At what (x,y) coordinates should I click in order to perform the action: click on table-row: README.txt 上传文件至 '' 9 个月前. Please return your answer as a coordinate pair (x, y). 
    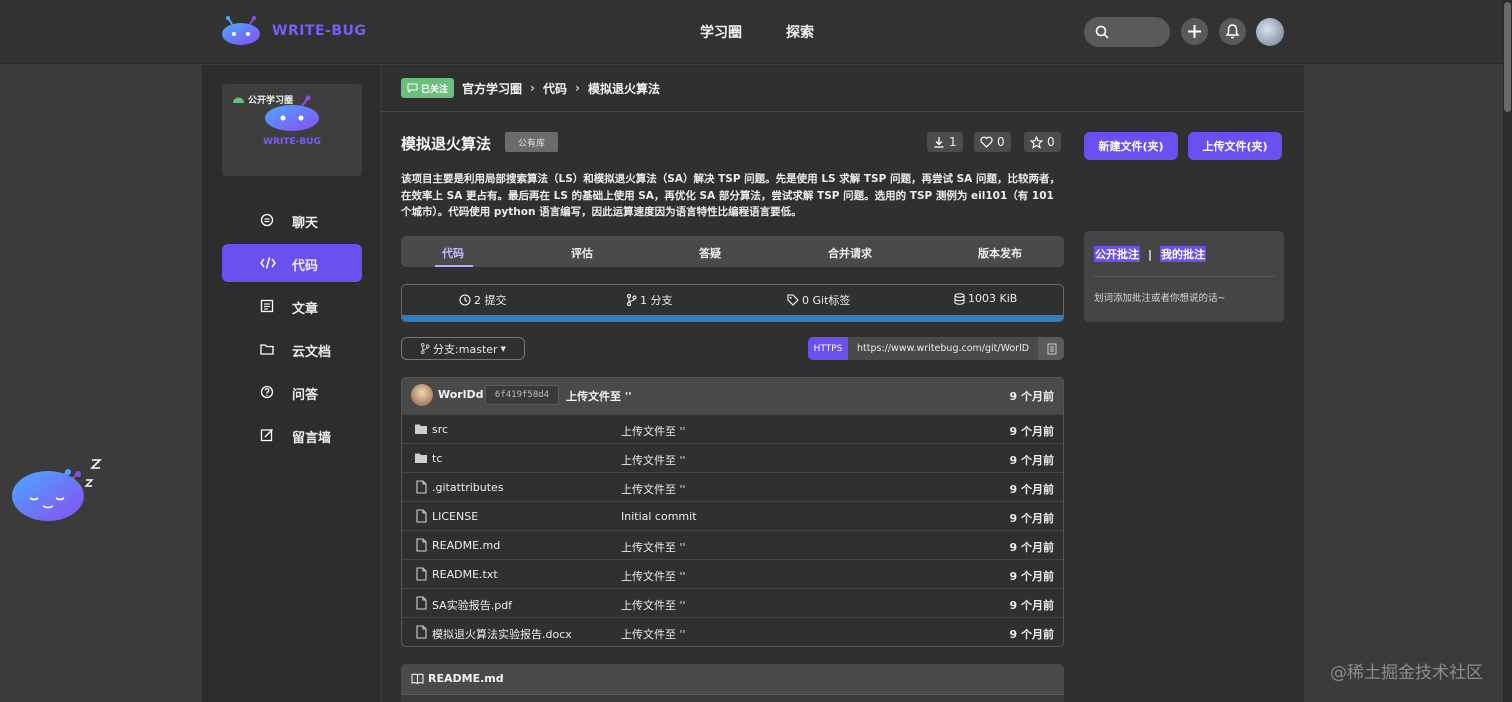
    Looking at the image, I should click on (732, 573).